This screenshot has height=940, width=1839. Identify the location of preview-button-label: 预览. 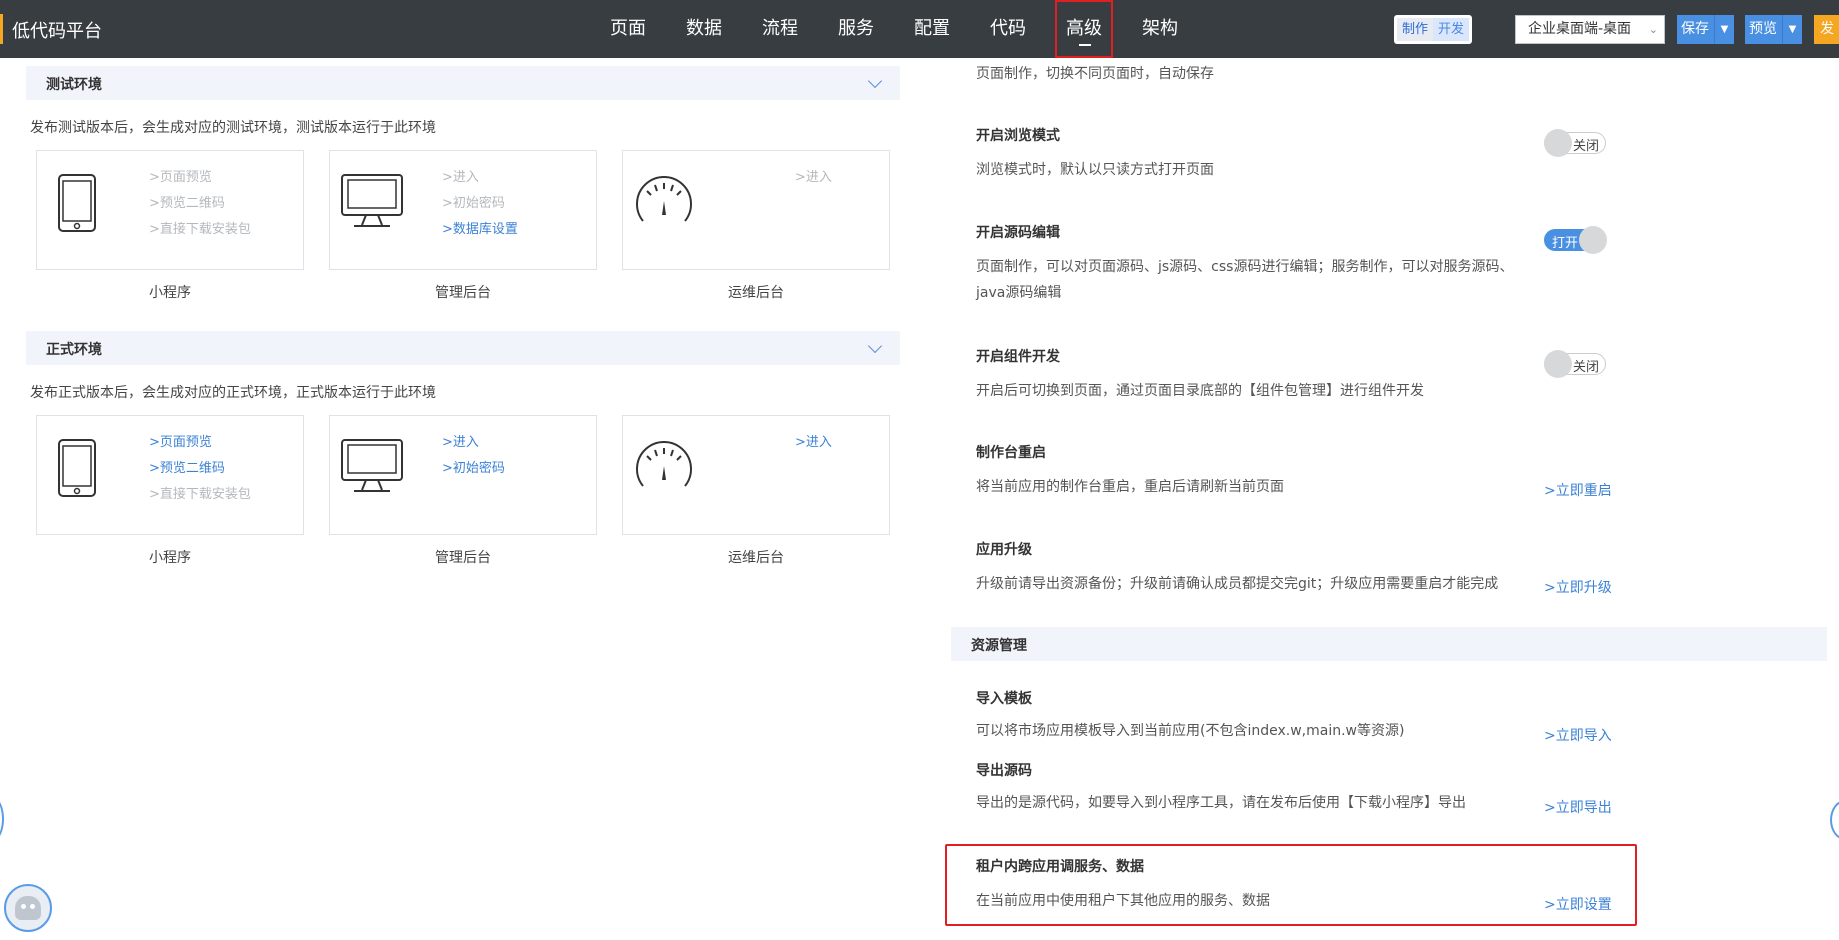
(1763, 29).